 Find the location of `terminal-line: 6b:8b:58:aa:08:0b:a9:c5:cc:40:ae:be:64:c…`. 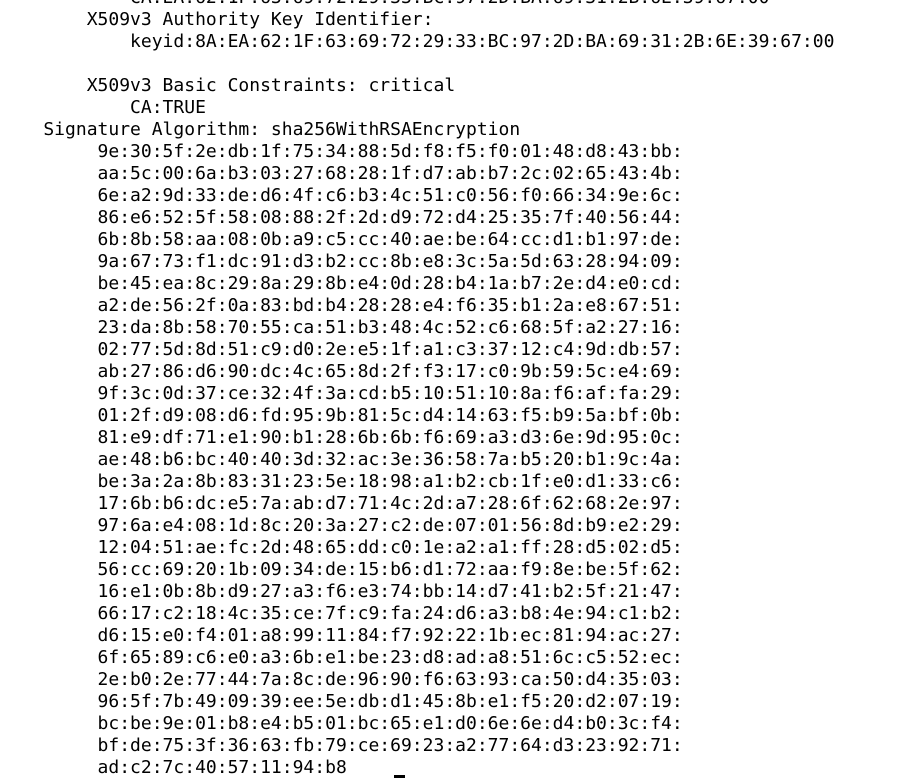

terminal-line: 6b:8b:58:aa:08:0b:a9:c5:cc:40:ae:be:64:c… is located at coordinates (341, 239).